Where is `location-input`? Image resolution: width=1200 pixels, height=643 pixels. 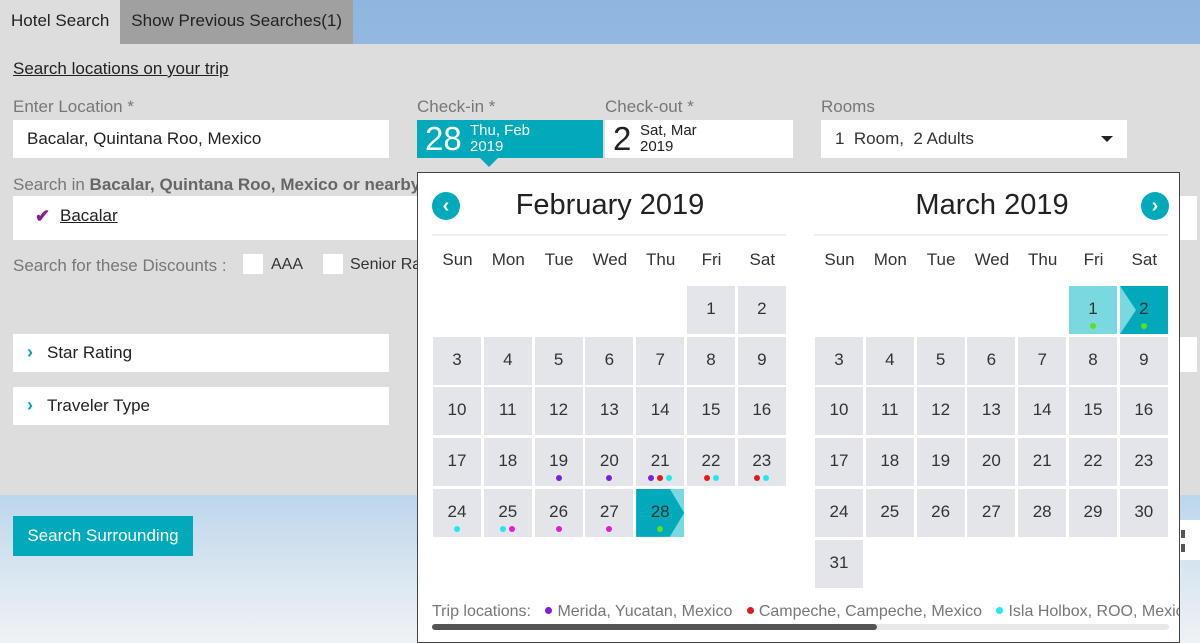 location-input is located at coordinates (201, 139).